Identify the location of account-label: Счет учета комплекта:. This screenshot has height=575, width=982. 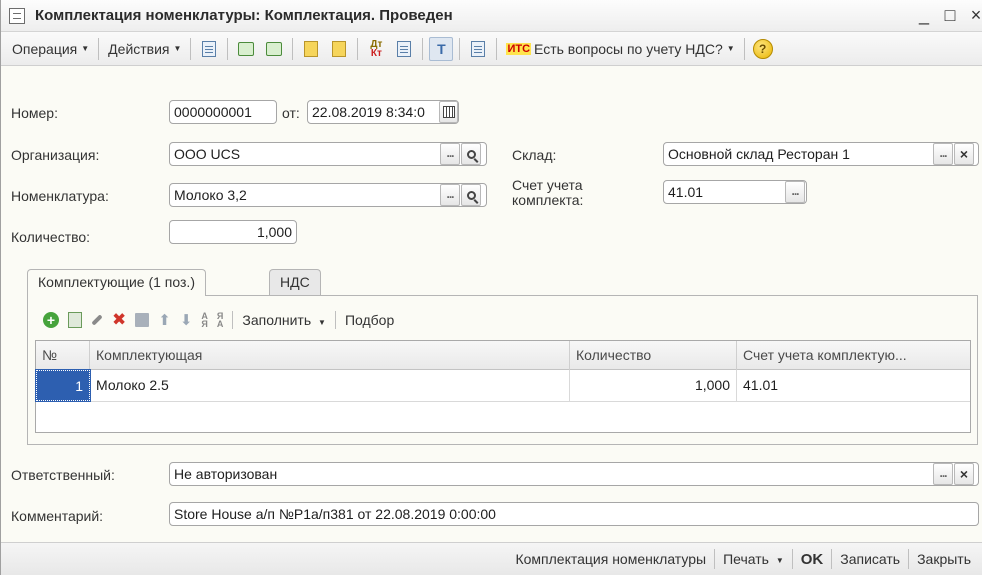
(547, 193).